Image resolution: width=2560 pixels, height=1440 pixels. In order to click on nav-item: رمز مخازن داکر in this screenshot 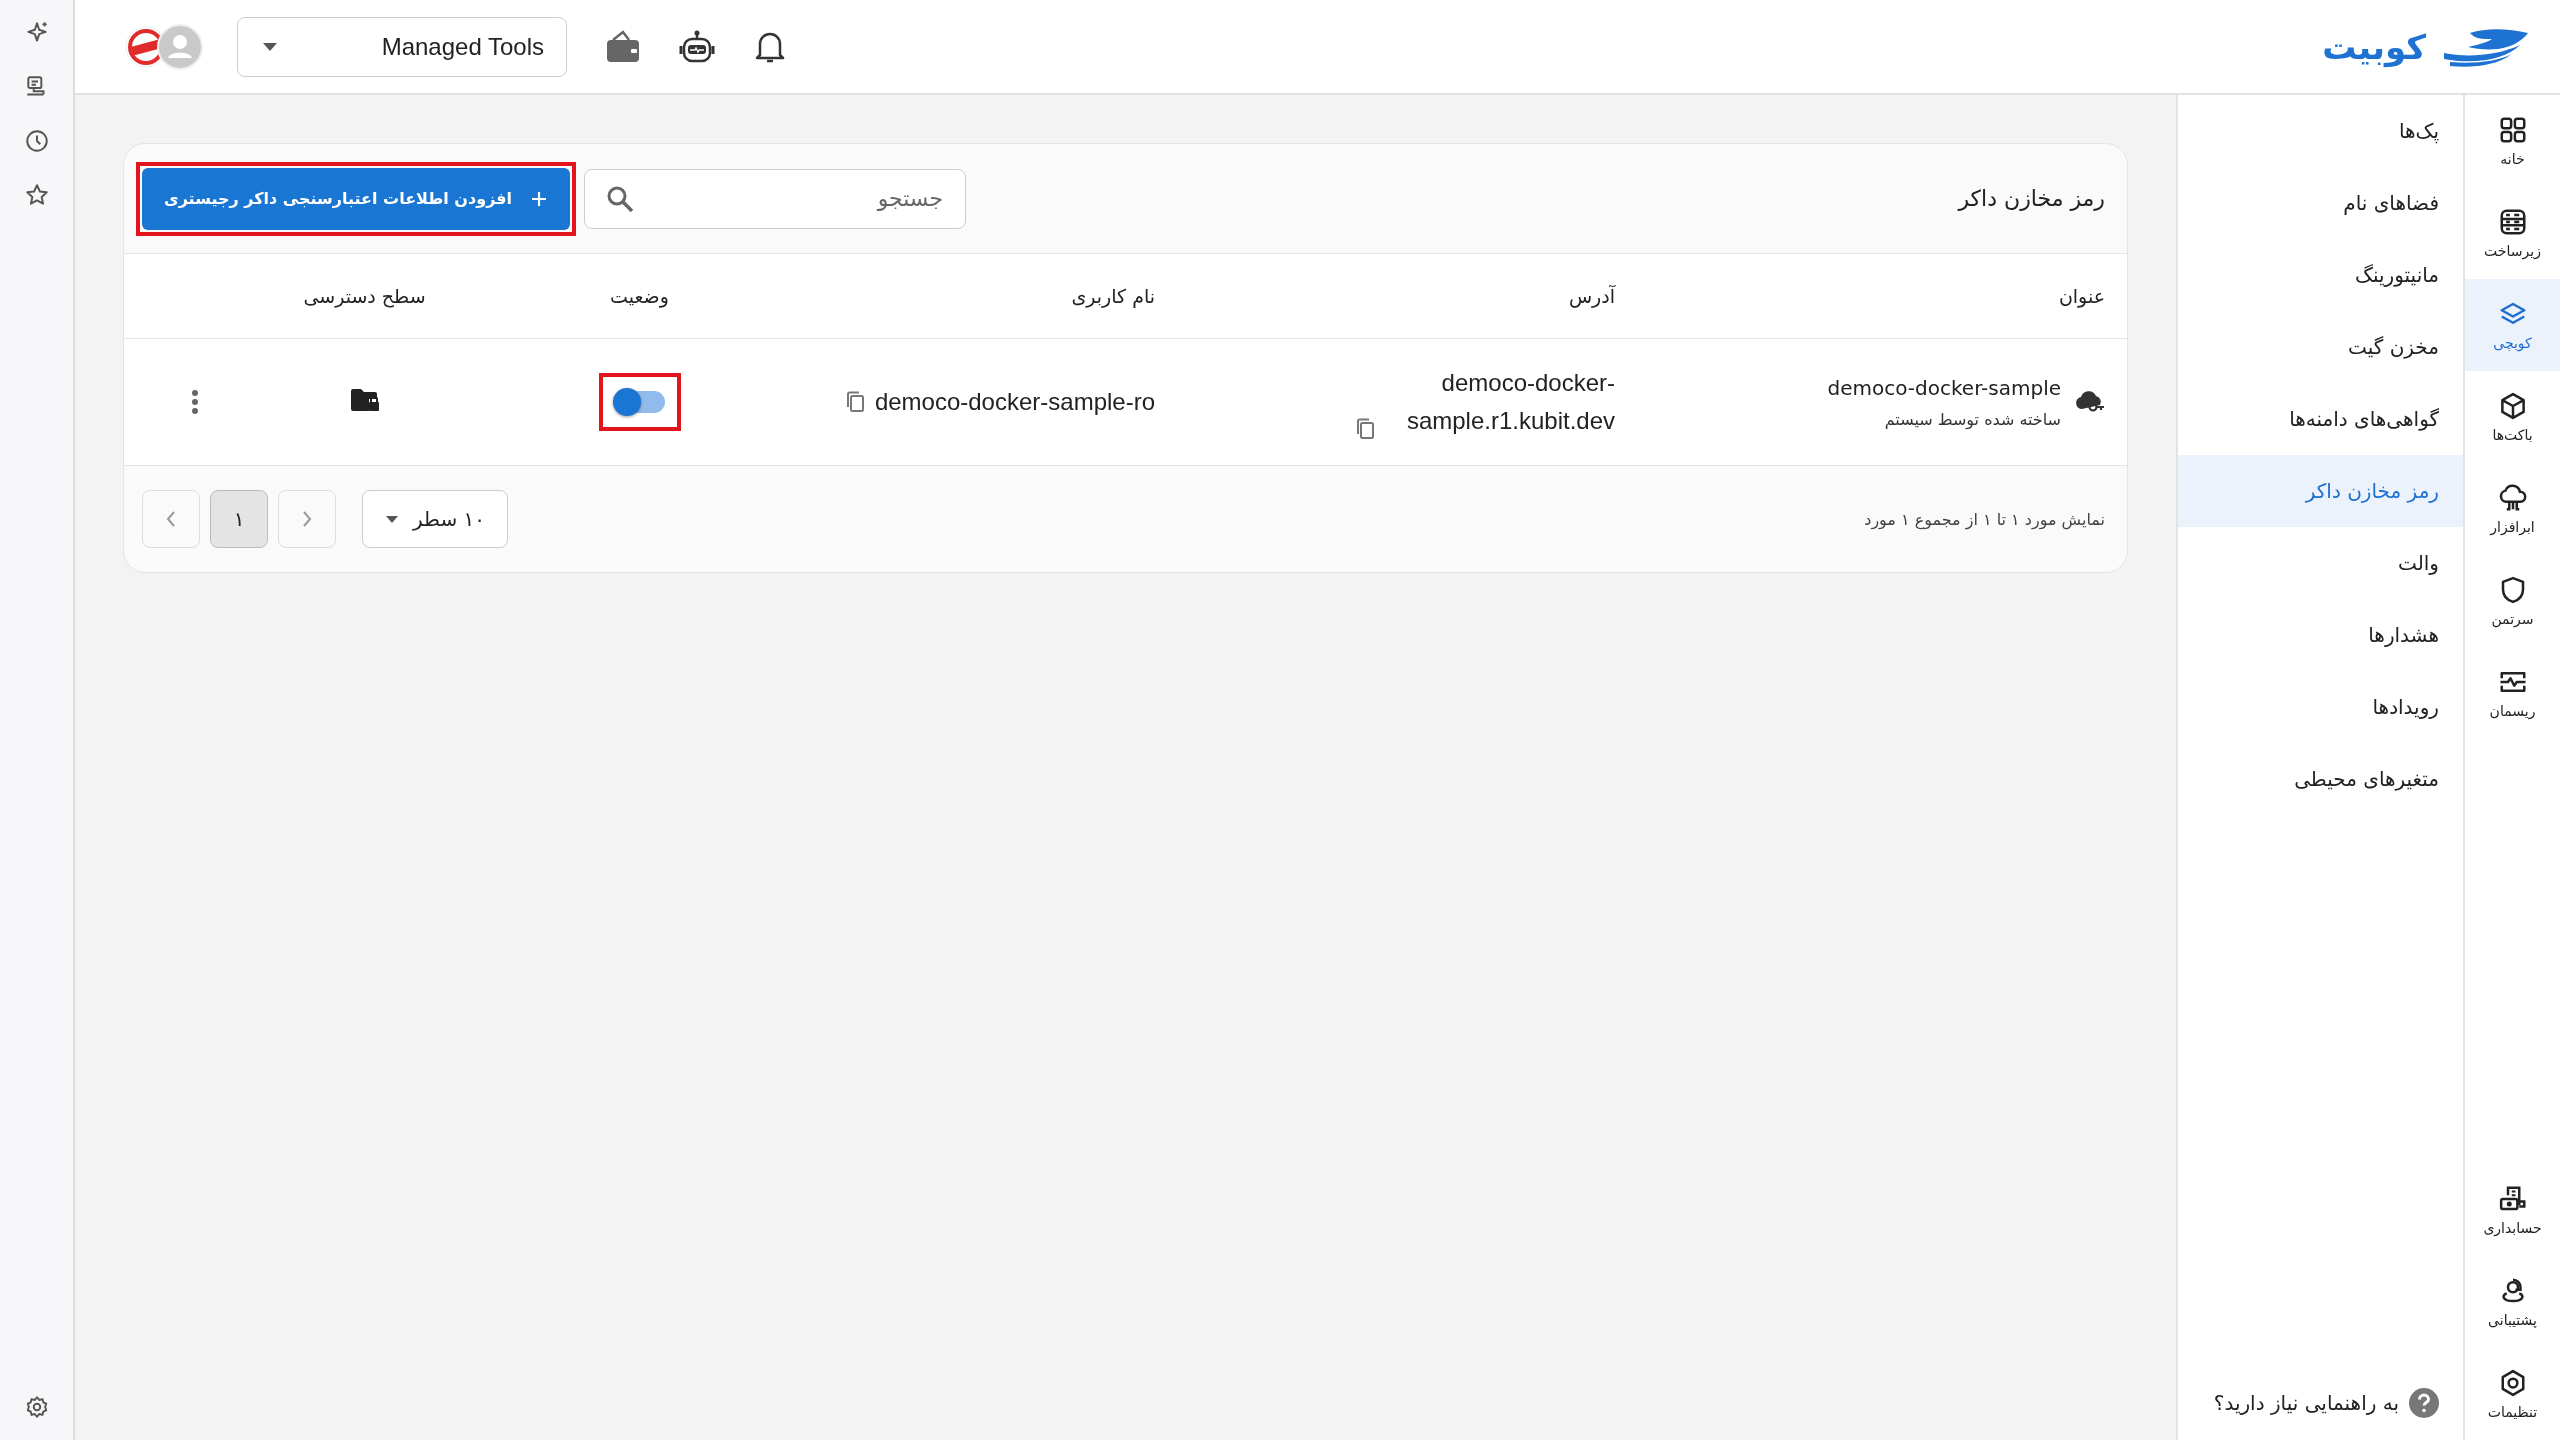, I will do `click(2320, 491)`.